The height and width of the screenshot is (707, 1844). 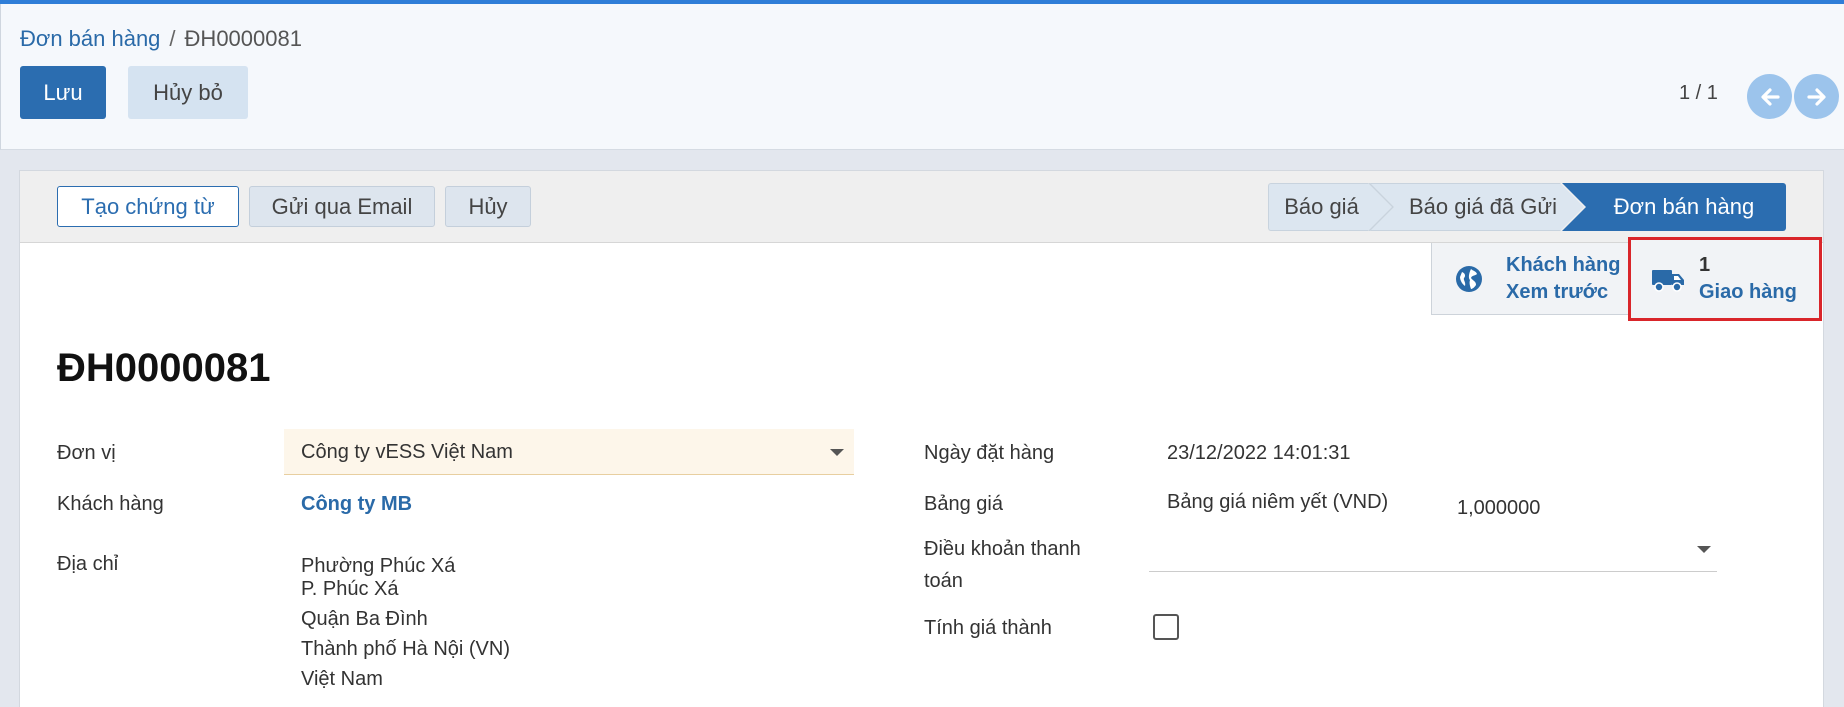 What do you see at coordinates (1748, 292) in the screenshot?
I see `delivery-label: Giao hàng` at bounding box center [1748, 292].